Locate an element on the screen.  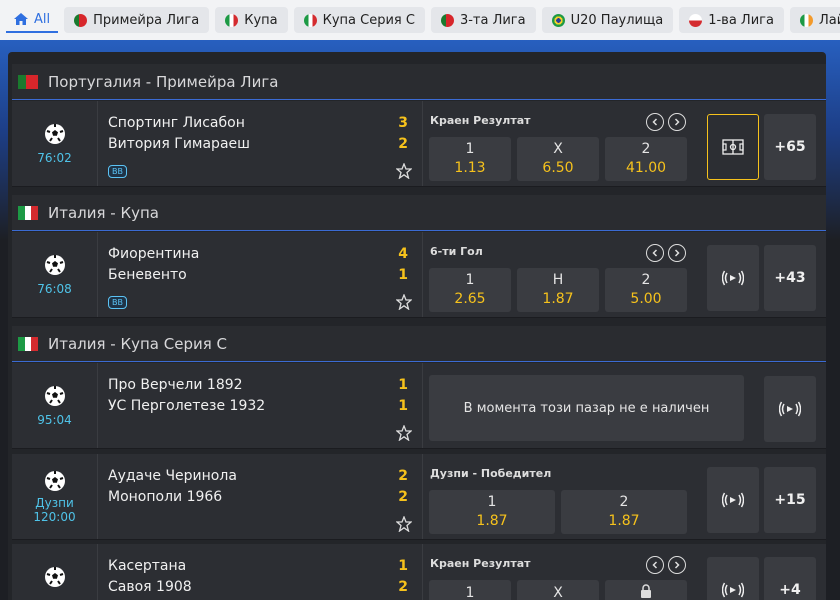
tab-primeira-liga: Примейра Лига is located at coordinates (137, 20).